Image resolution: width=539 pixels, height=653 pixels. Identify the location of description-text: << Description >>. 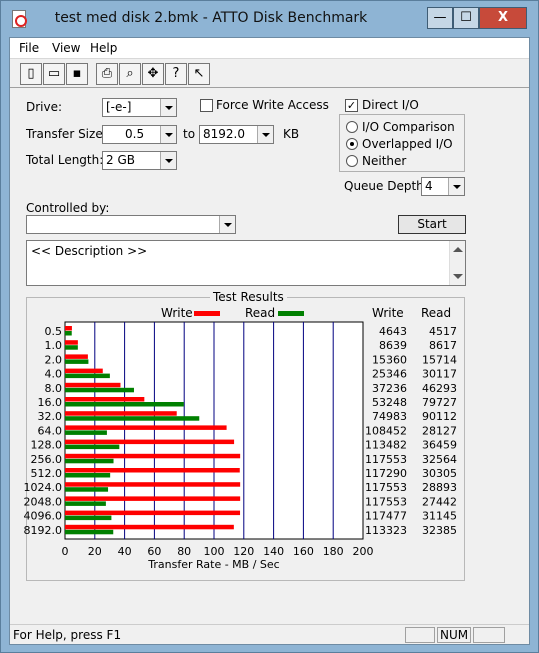
(89, 251).